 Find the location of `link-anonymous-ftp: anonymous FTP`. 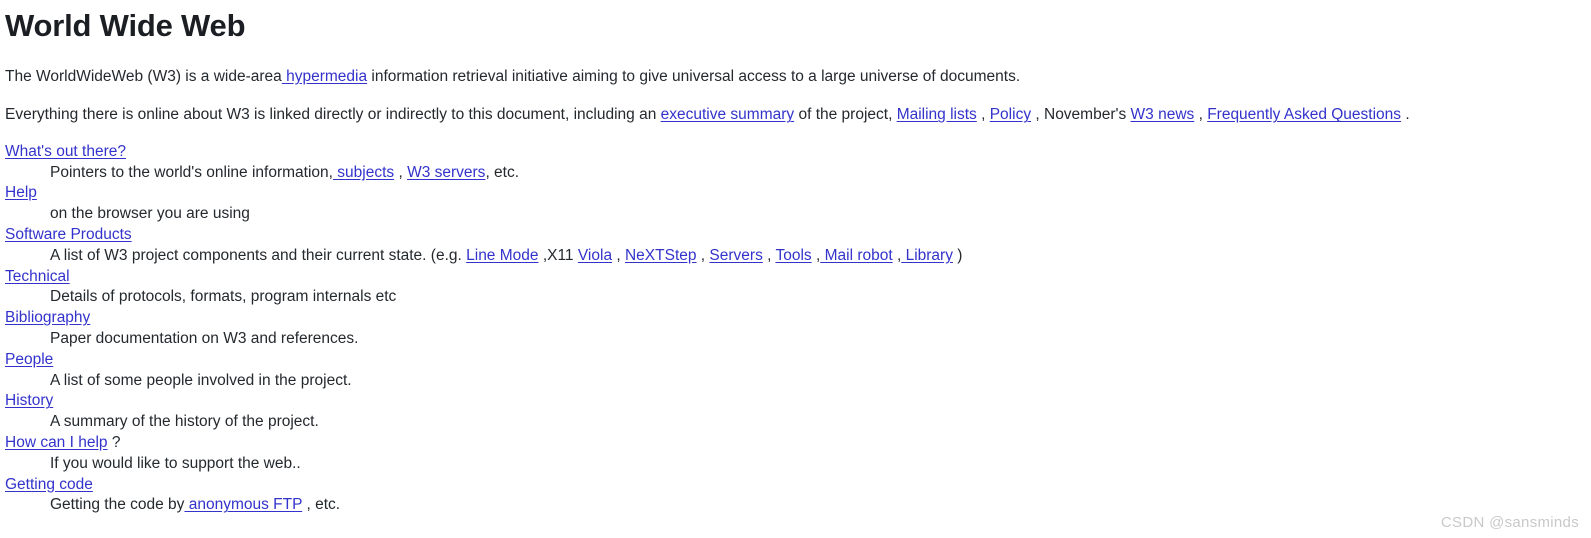

link-anonymous-ftp: anonymous FTP is located at coordinates (243, 504).